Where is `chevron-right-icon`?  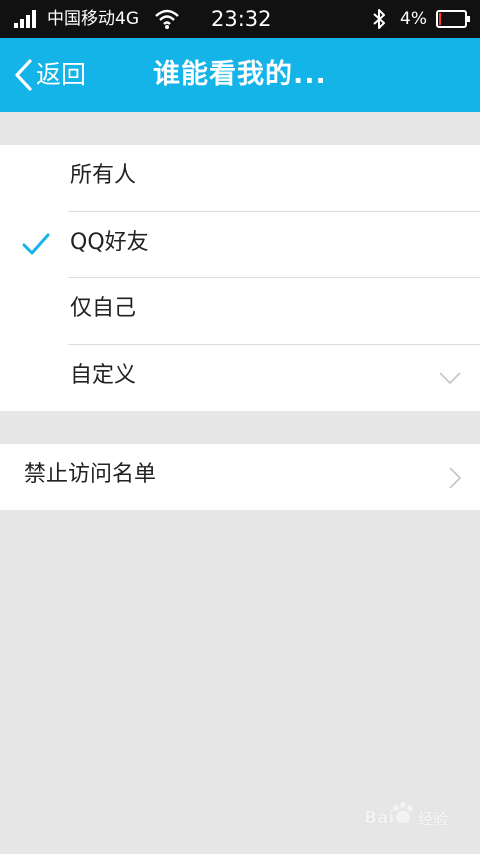
chevron-right-icon is located at coordinates (455, 478).